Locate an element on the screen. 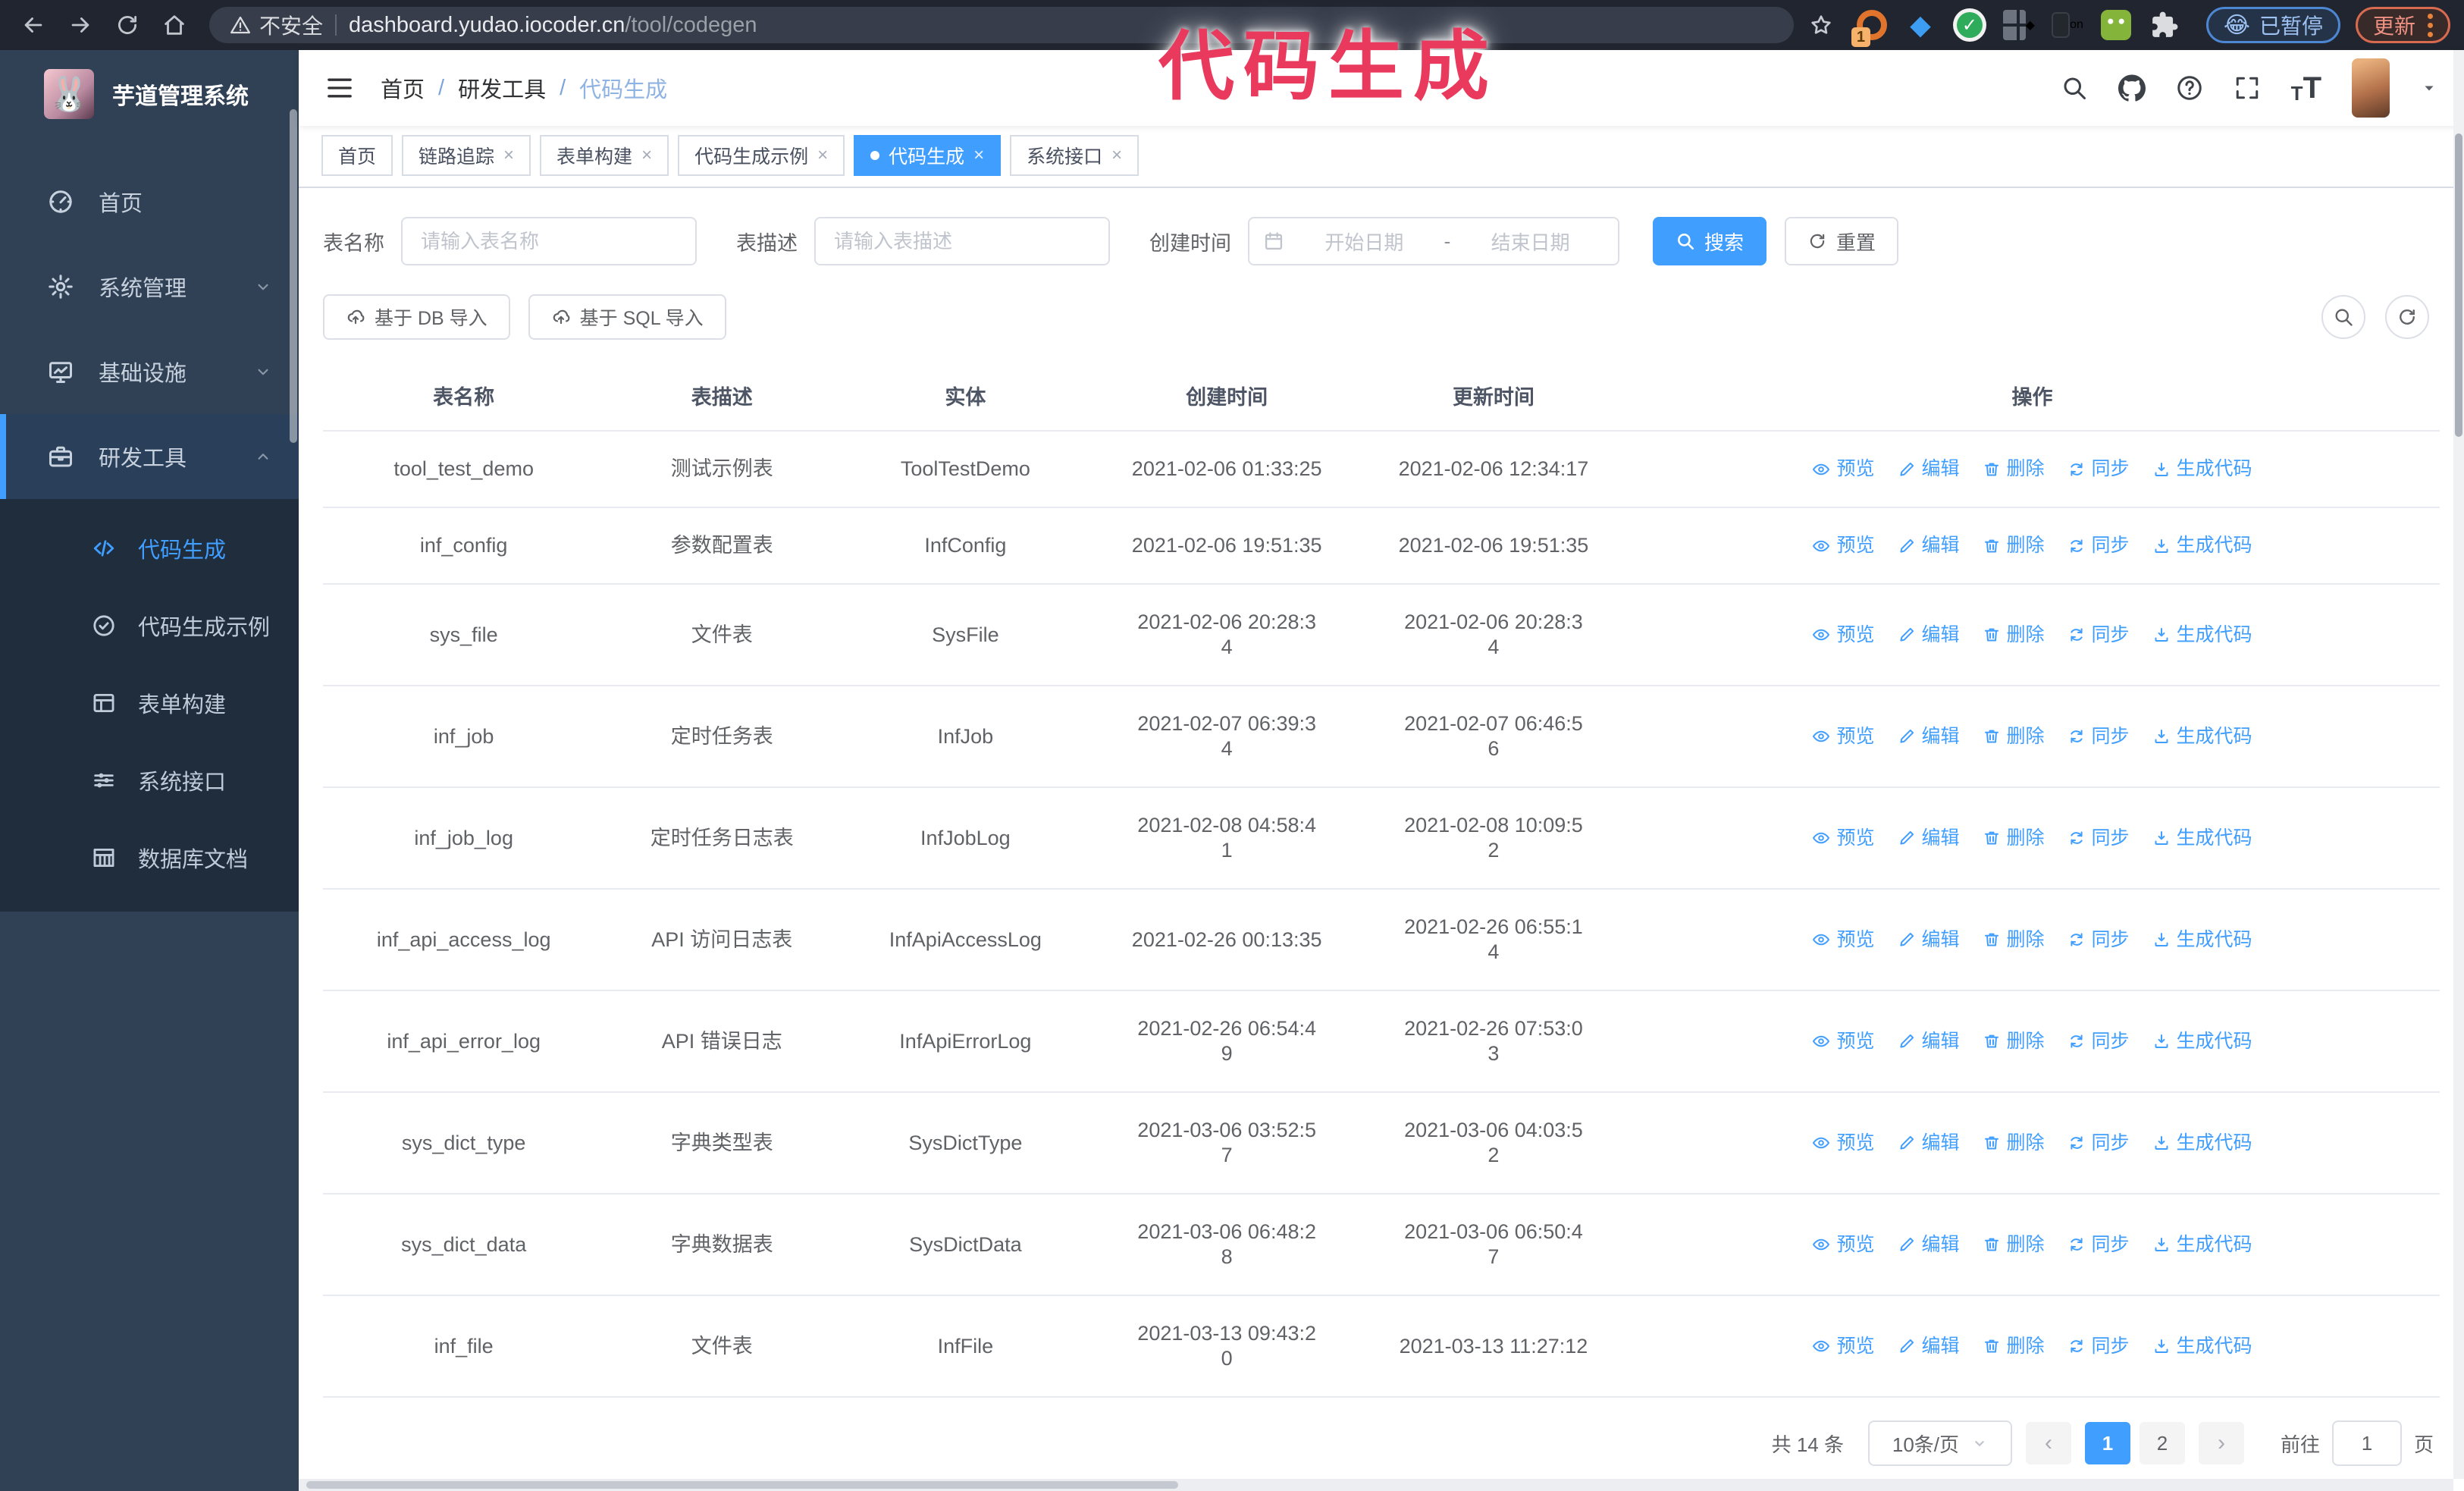 The image size is (2464, 1491). extension-gem-icon: ◆ is located at coordinates (1920, 25).